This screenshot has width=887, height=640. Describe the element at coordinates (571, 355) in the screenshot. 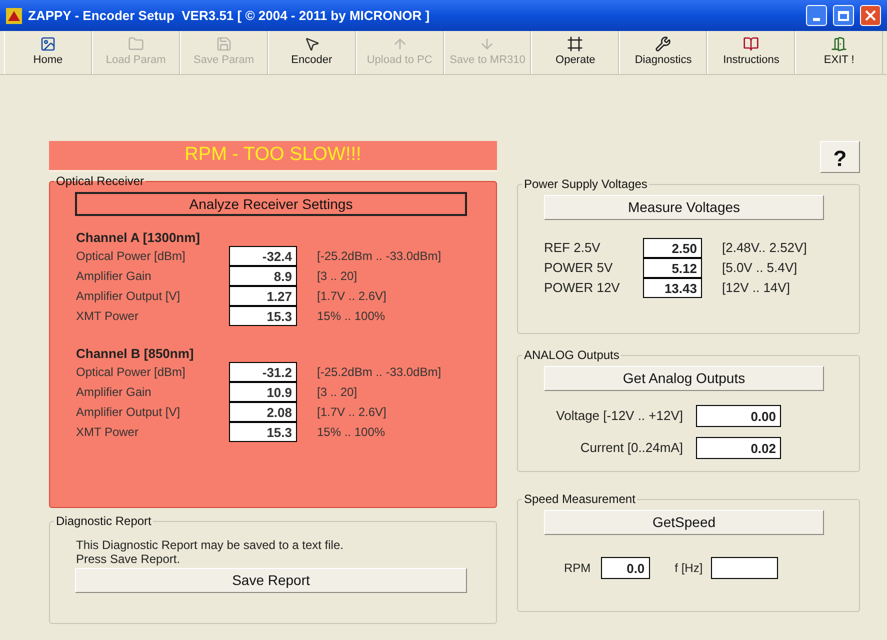

I see `group-title: ANALOG Outputs` at that location.